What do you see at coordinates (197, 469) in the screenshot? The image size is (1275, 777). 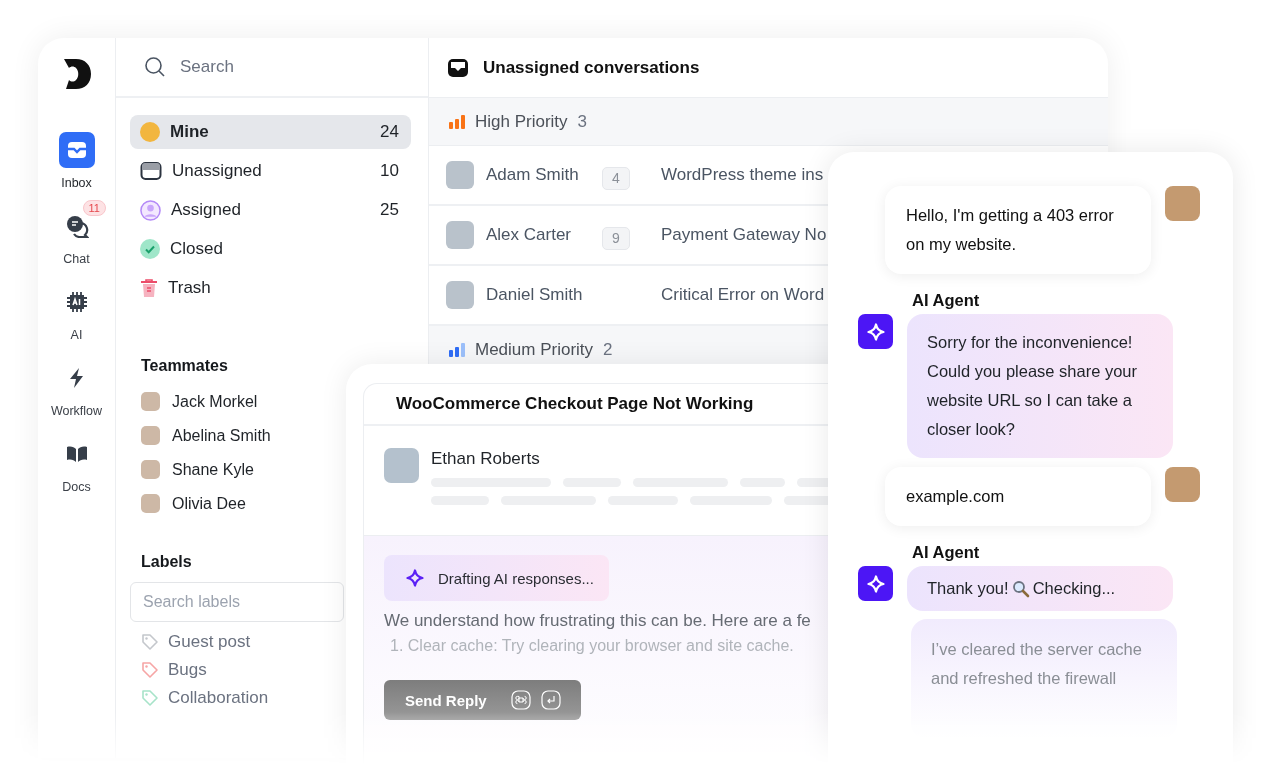 I see `teammate-item: Shane Kyle` at bounding box center [197, 469].